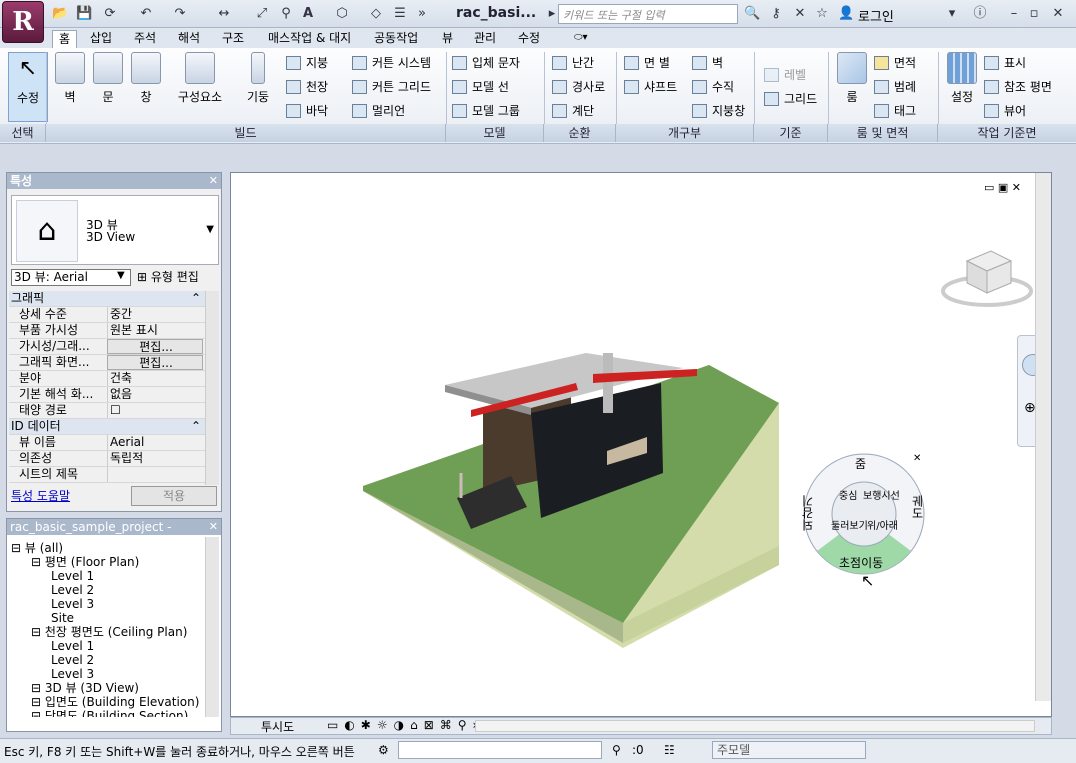  What do you see at coordinates (342, 14) in the screenshot?
I see `3d-view-icon: ⬡` at bounding box center [342, 14].